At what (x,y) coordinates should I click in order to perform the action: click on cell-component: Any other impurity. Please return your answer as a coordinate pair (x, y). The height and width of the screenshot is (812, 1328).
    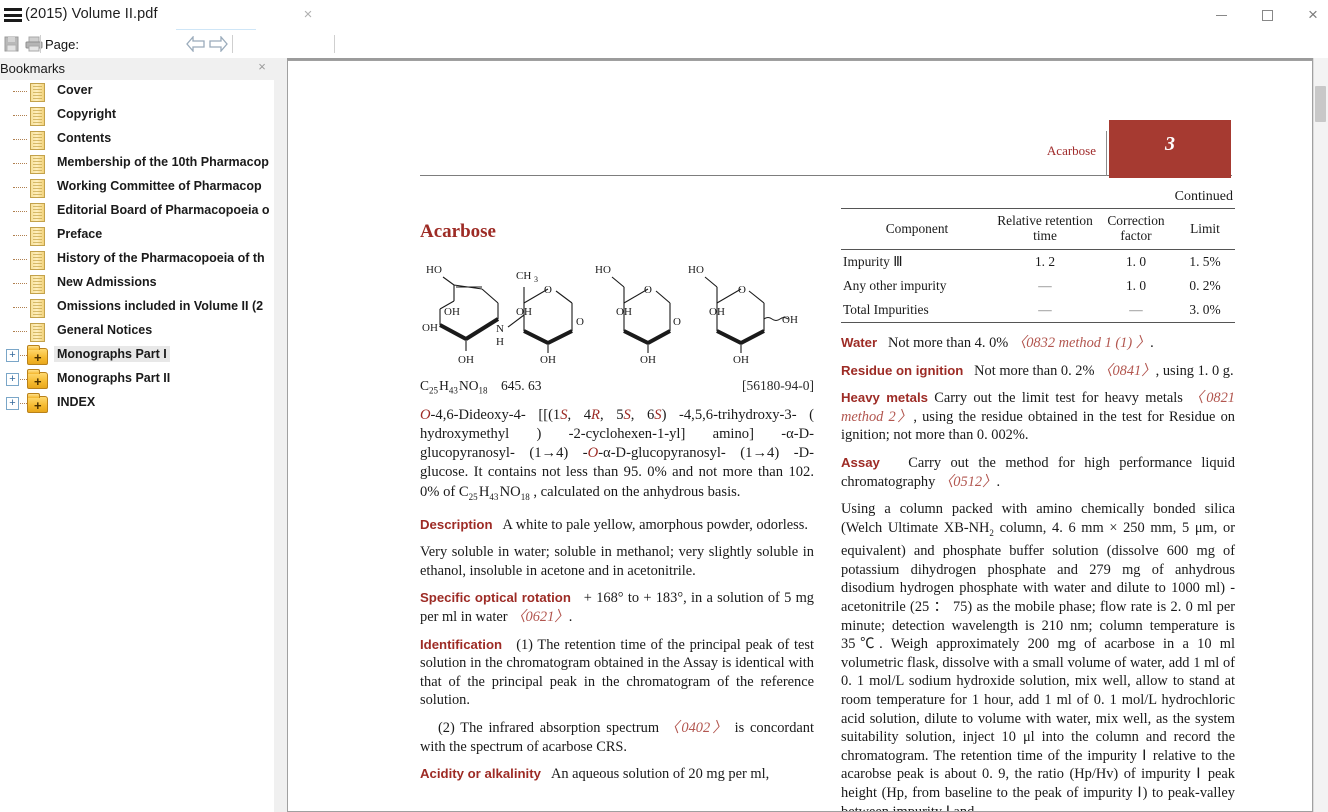
    Looking at the image, I should click on (895, 285).